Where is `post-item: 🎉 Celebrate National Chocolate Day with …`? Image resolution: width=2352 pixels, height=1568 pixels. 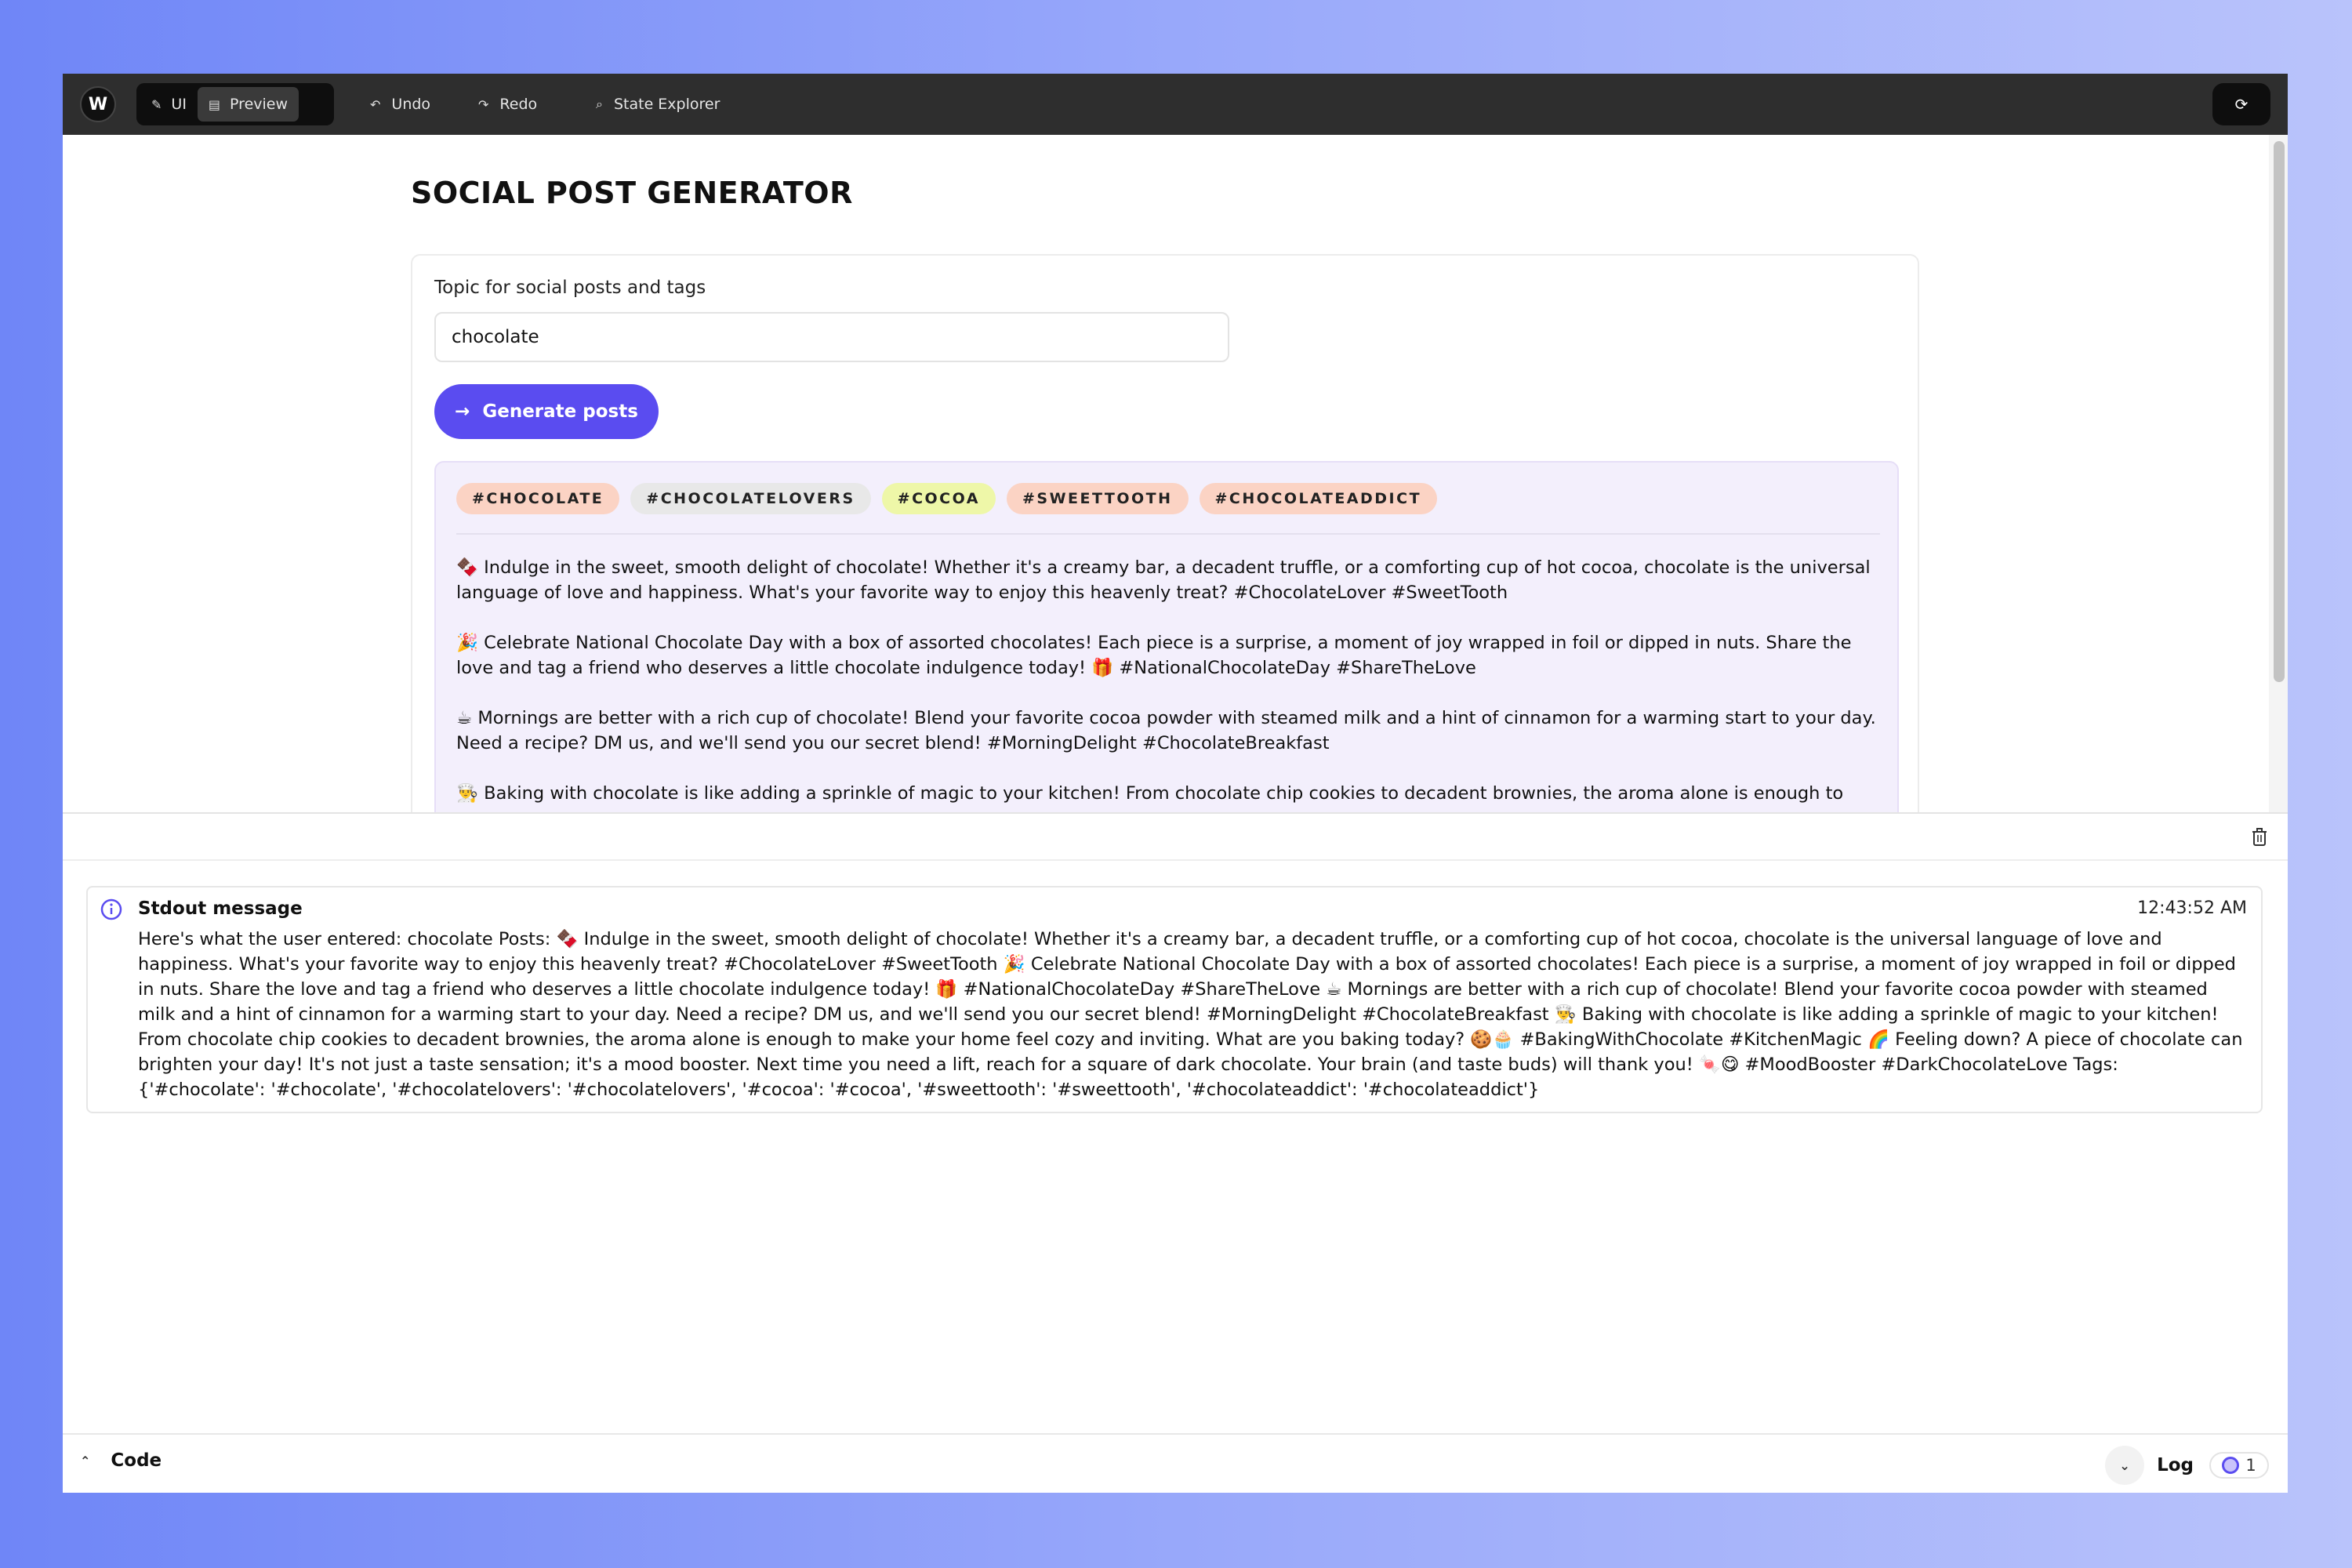 post-item: 🎉 Celebrate National Chocolate Day with … is located at coordinates (1154, 655).